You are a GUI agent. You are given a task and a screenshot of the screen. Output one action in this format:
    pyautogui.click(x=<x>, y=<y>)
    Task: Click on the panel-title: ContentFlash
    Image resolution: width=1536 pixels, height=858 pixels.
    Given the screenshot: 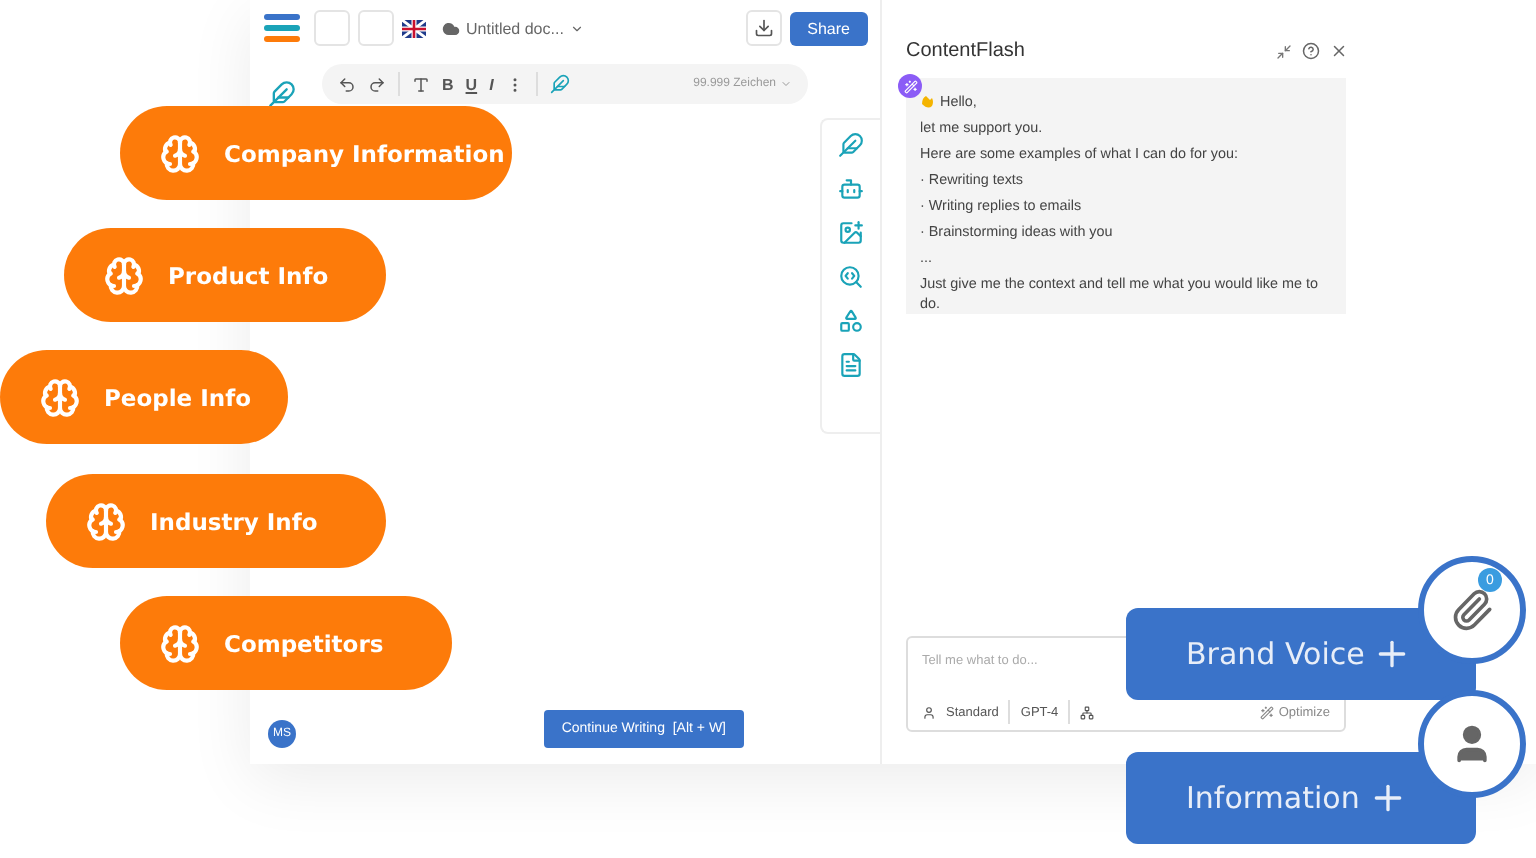 What is the action you would take?
    pyautogui.click(x=965, y=51)
    